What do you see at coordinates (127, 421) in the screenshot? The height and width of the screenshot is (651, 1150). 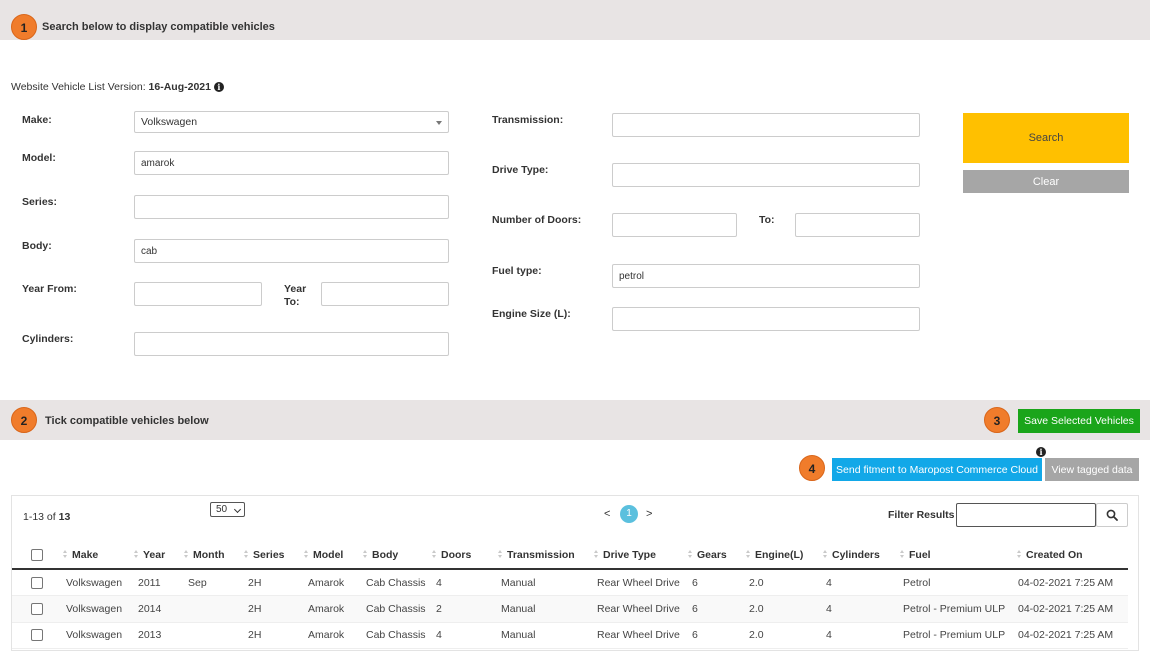 I see `section-2-title: Tick compatible vehicles below` at bounding box center [127, 421].